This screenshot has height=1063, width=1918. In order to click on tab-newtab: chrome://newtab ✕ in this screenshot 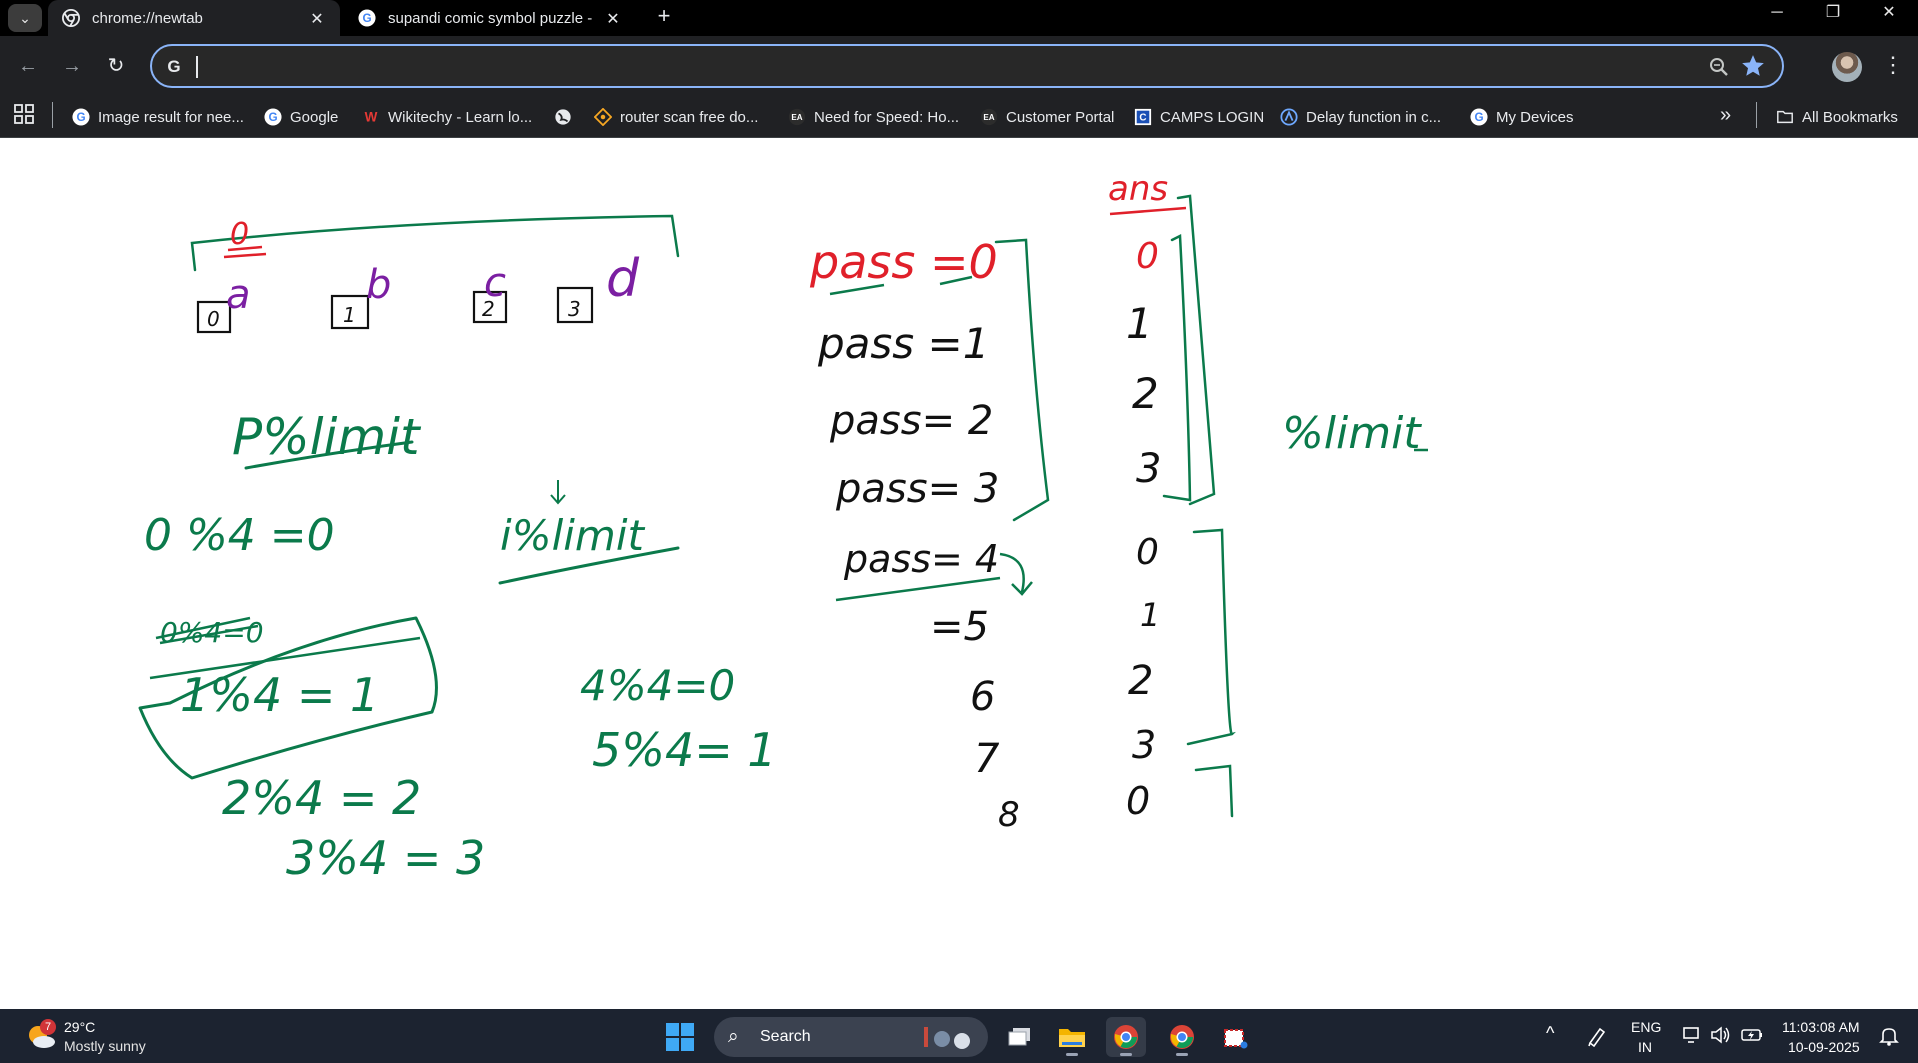, I will do `click(194, 18)`.